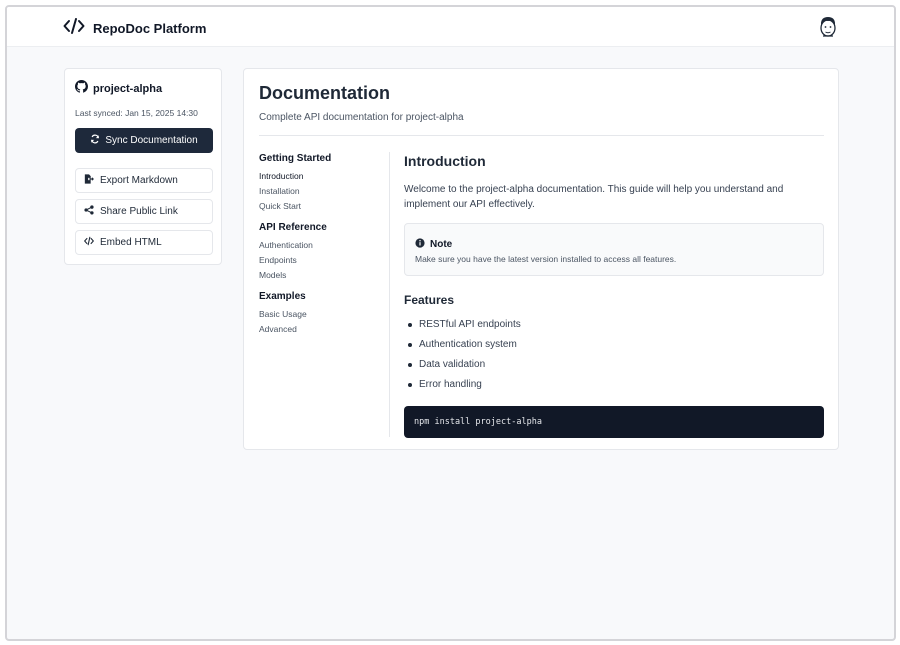 Image resolution: width=900 pixels, height=645 pixels. Describe the element at coordinates (139, 211) in the screenshot. I see `share-public-link-label: Share Public Link` at that location.